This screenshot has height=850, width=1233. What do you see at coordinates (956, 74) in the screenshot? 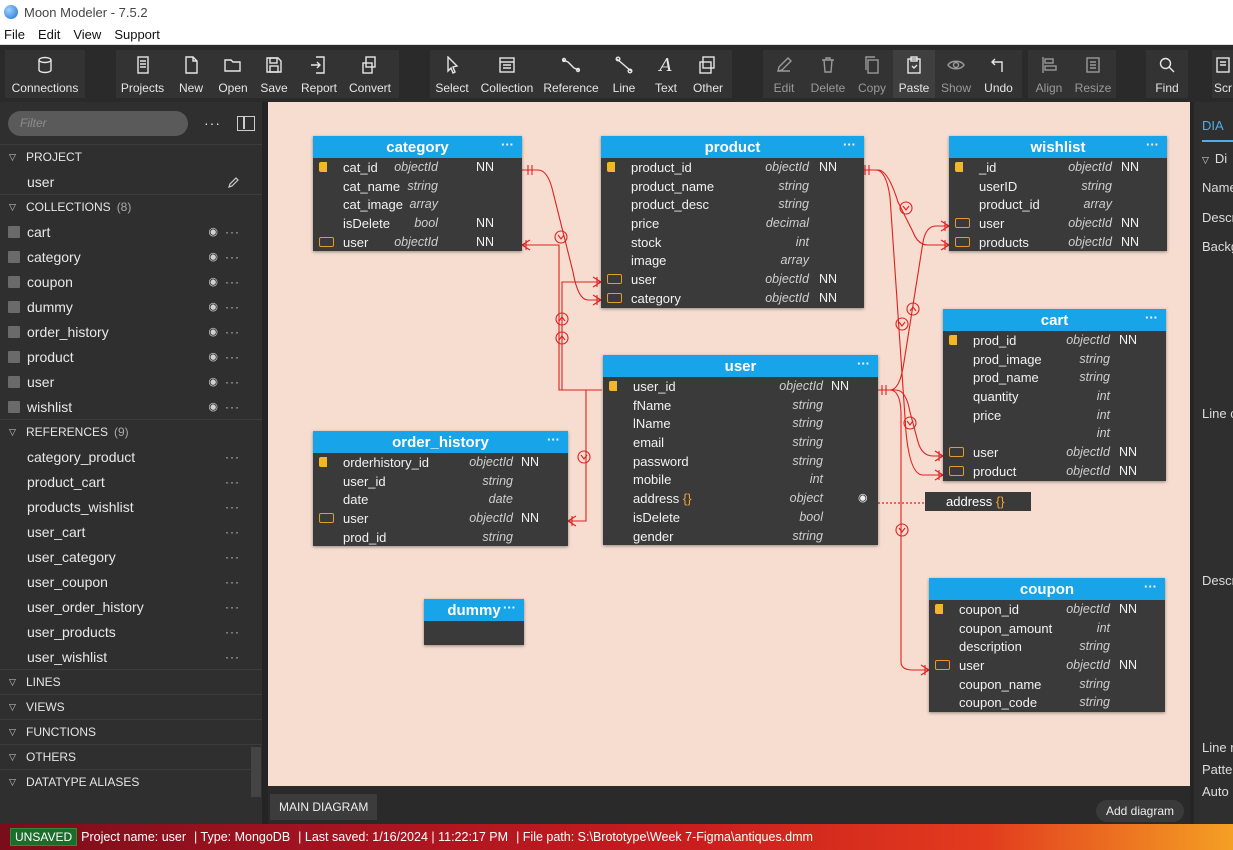
I see `show-button: Show` at bounding box center [956, 74].